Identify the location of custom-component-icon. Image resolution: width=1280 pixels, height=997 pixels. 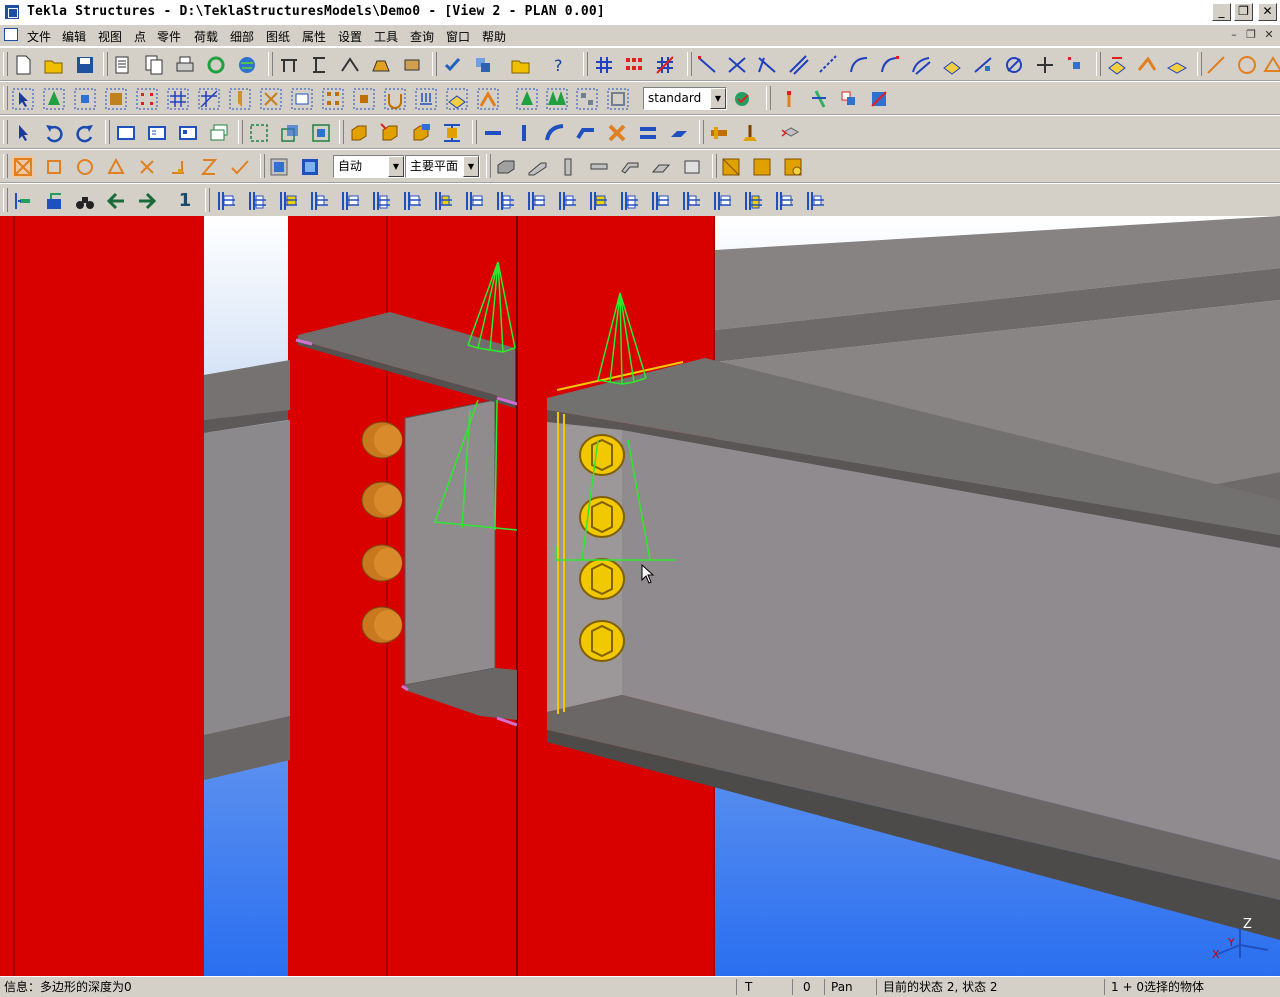
(54, 201).